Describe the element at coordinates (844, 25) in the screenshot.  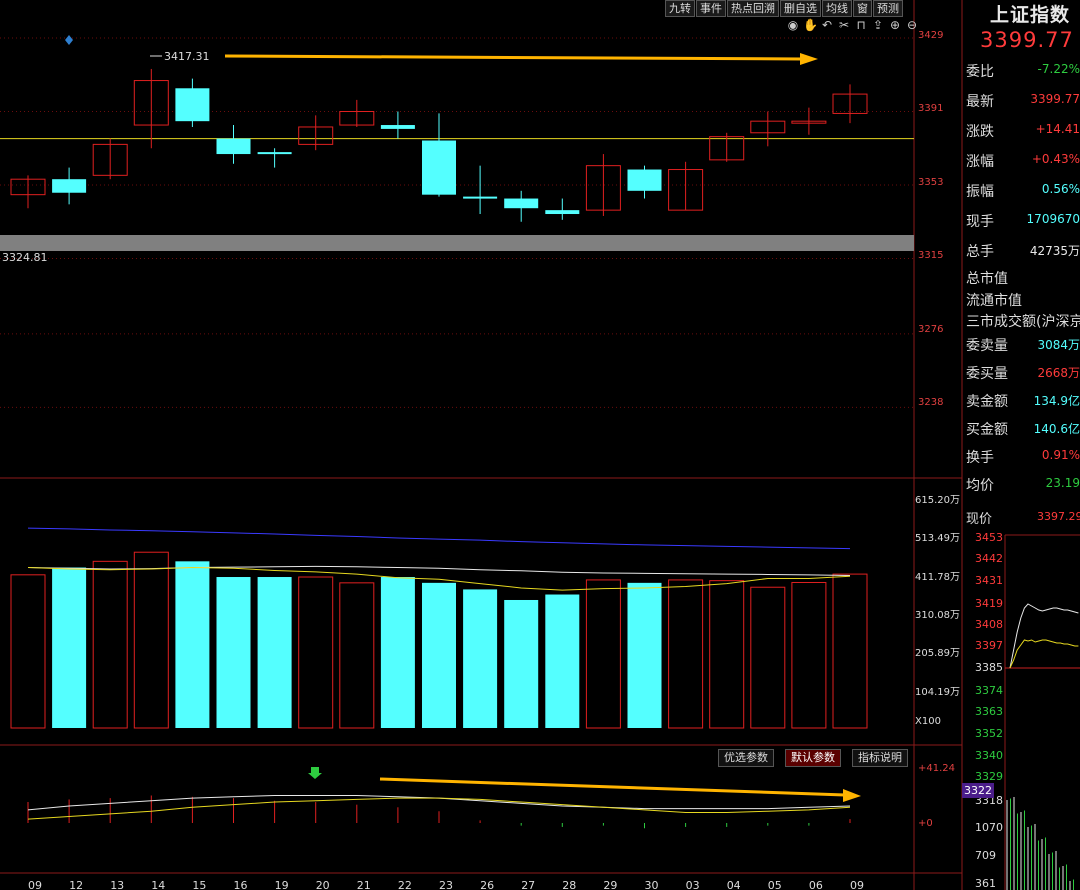
I see `scissors-icon: ✂` at that location.